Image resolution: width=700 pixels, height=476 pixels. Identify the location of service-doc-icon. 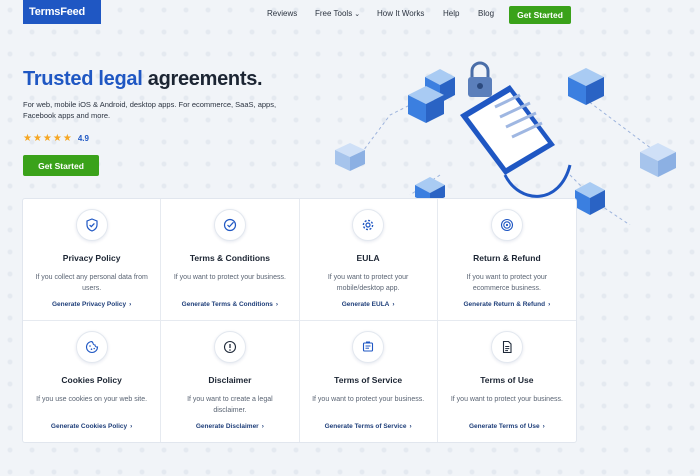
(368, 346).